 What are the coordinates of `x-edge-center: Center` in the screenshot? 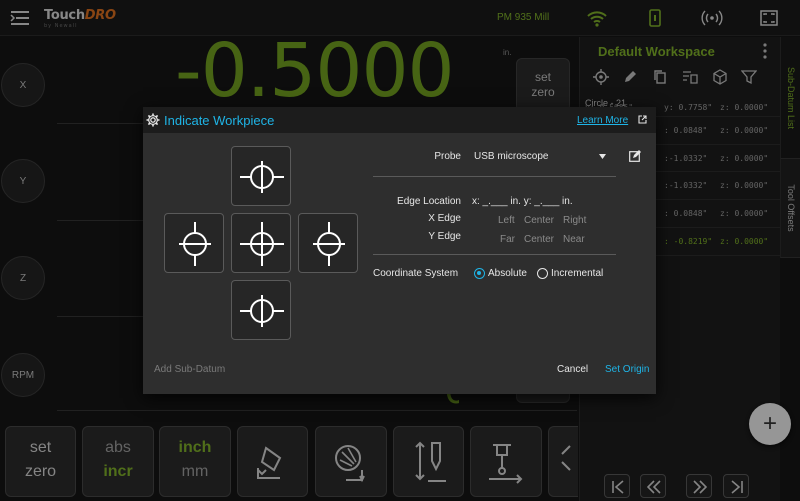 It's located at (539, 220).